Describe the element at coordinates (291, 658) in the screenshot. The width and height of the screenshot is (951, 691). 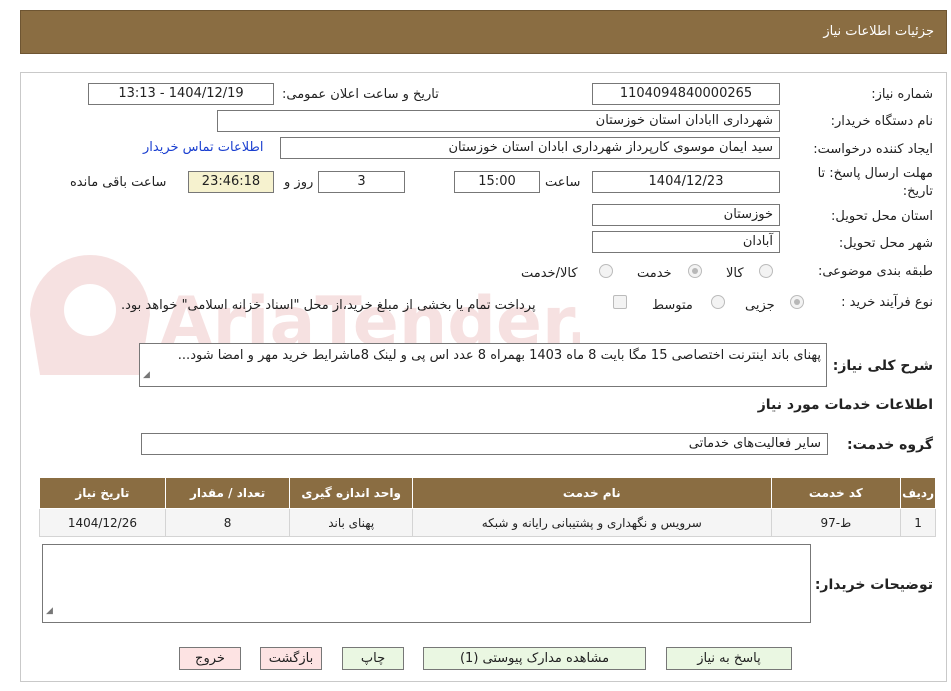
I see `back-button: بازگشت` at that location.